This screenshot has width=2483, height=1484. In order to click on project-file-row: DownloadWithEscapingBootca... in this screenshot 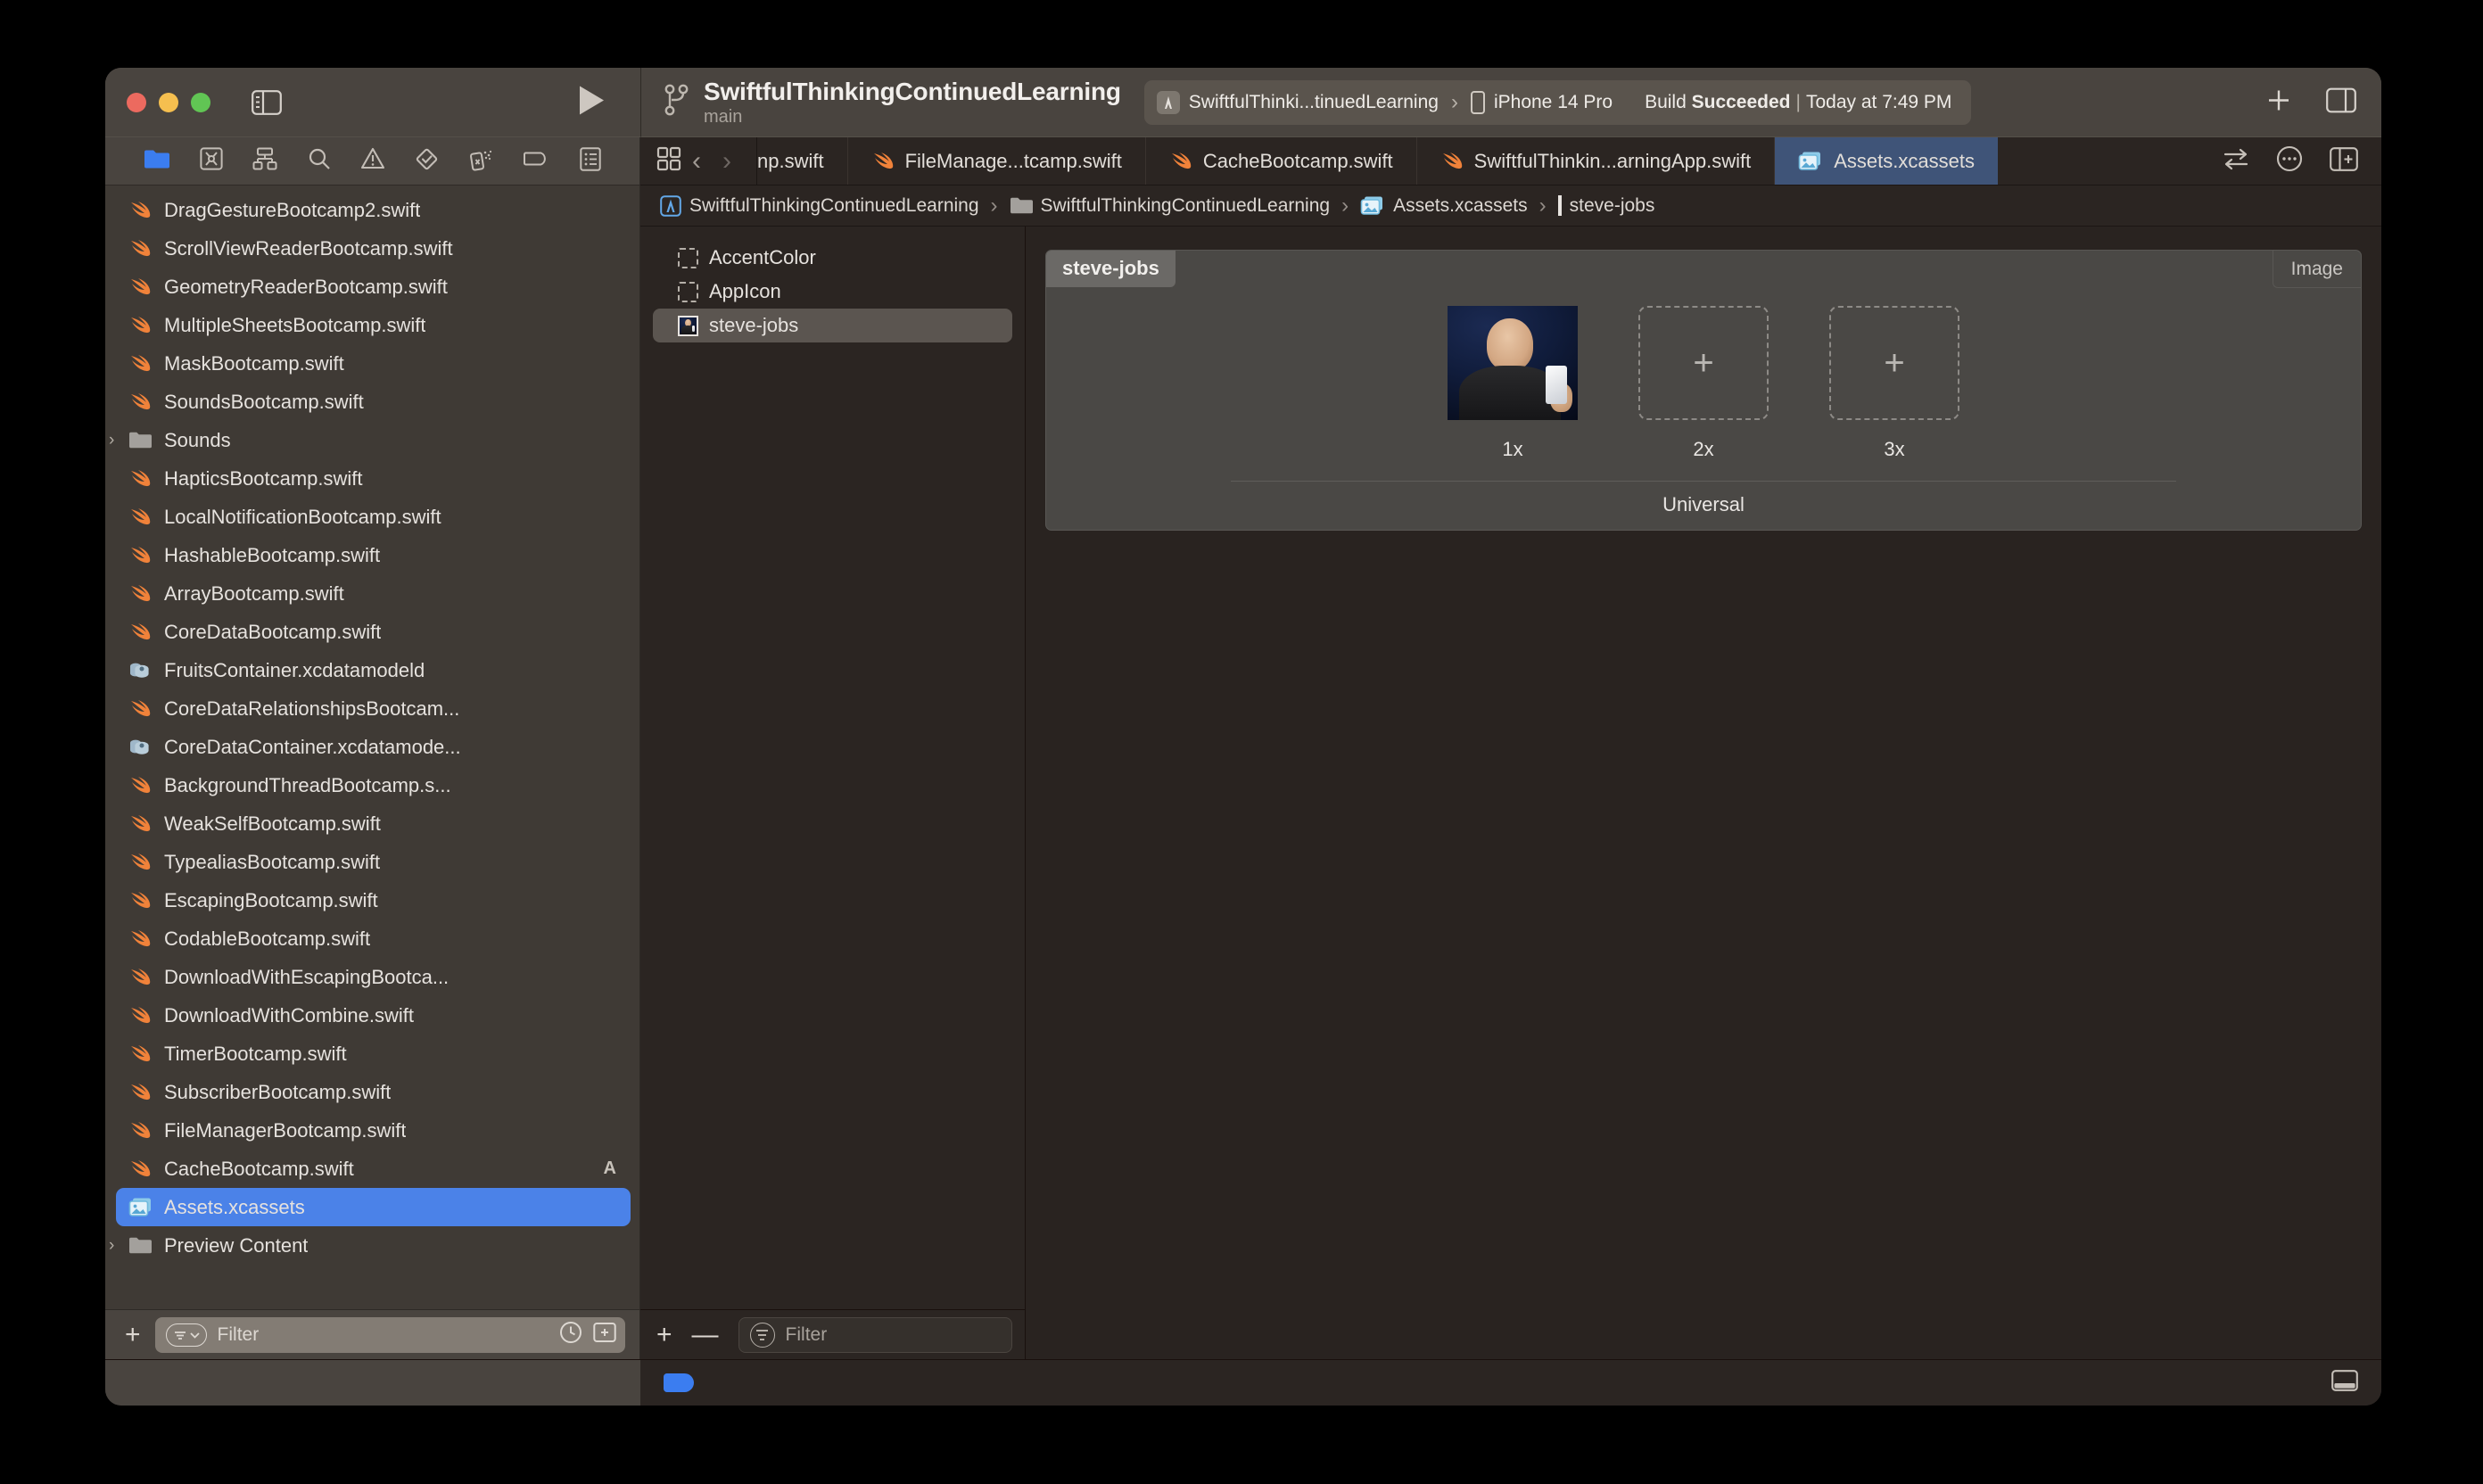, I will do `click(372, 977)`.